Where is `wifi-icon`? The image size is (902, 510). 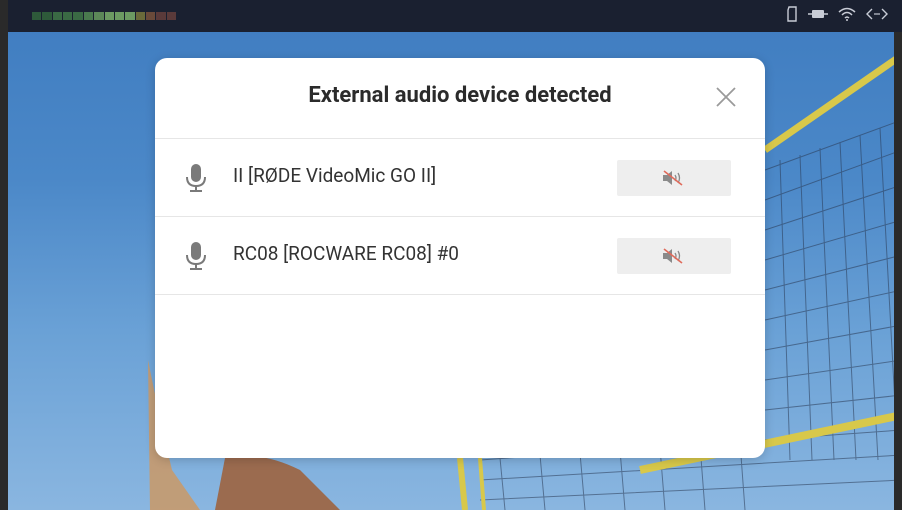
wifi-icon is located at coordinates (847, 14).